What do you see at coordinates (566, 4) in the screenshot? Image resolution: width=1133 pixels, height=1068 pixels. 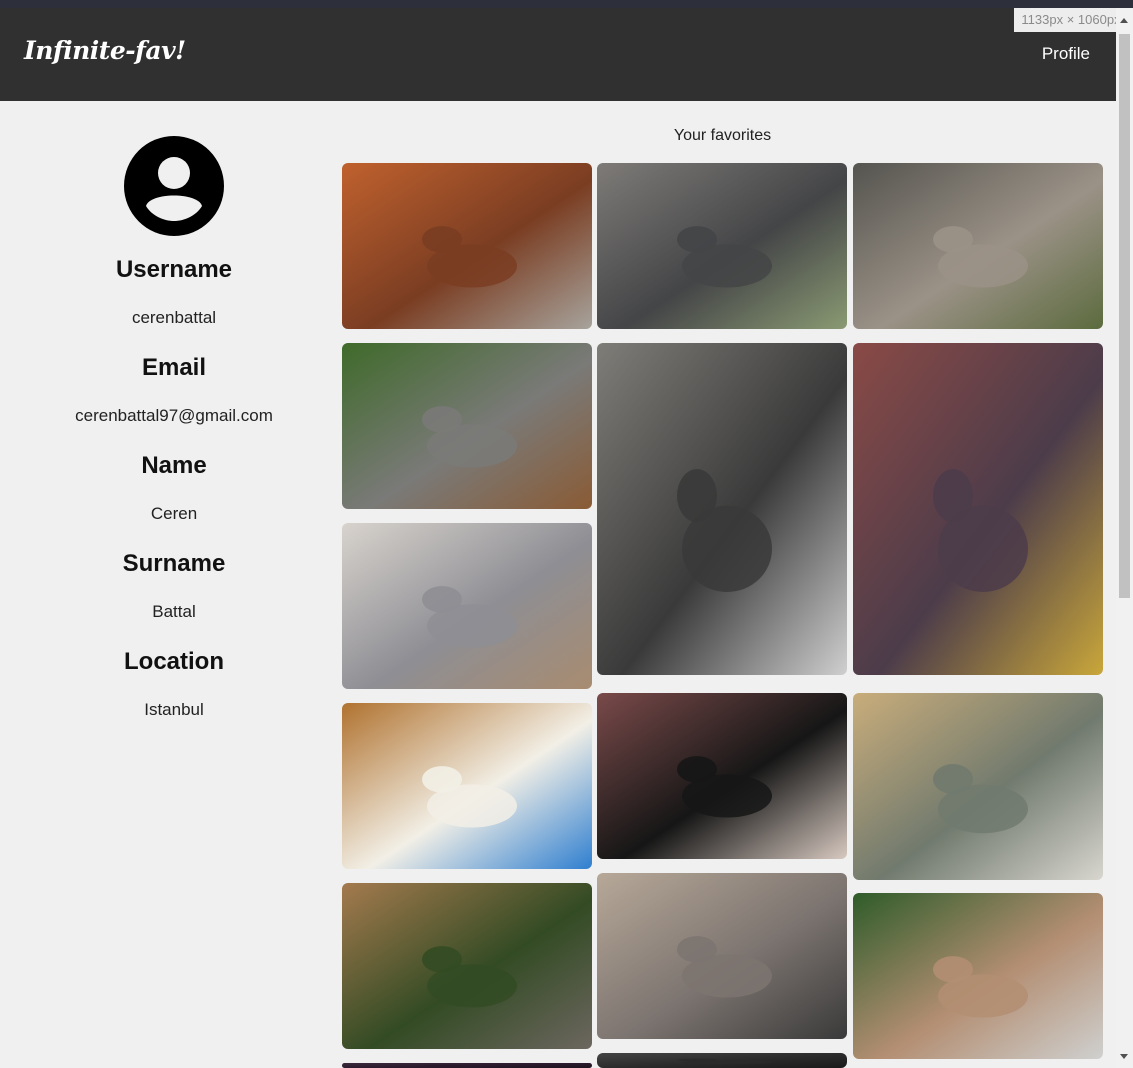 I see `browser-top-strip` at bounding box center [566, 4].